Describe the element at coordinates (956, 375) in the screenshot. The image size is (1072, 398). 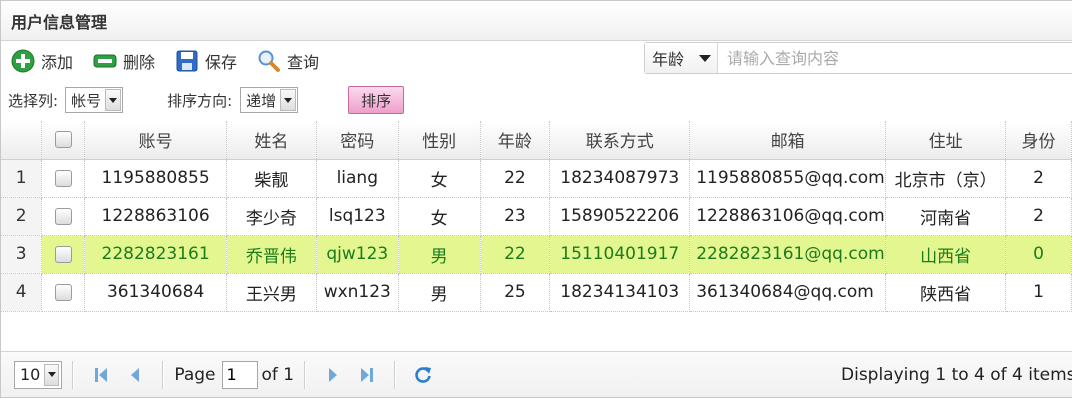
I see `pagination-summary: Displaying 1 to 4 of 4 items` at that location.